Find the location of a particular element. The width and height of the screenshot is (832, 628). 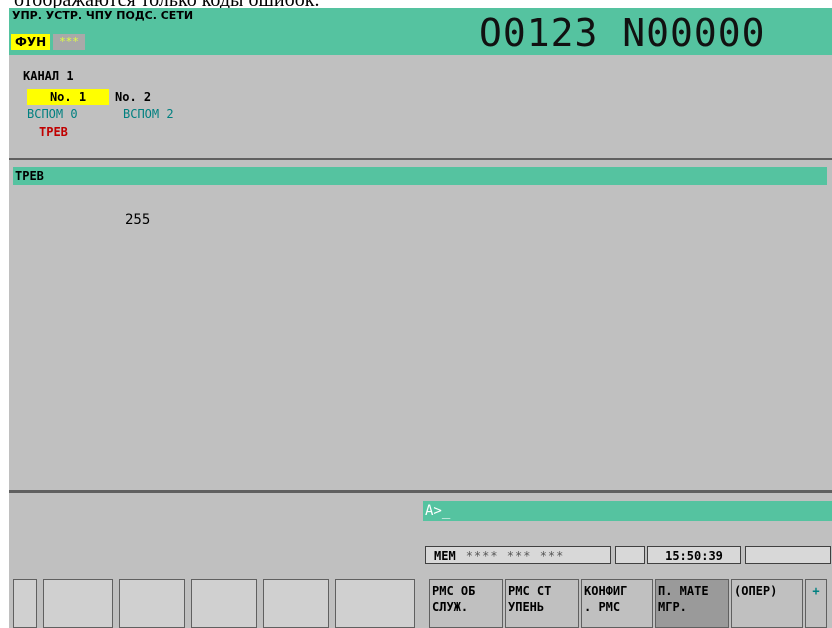

mode-status: MEM **** *** *** is located at coordinates (518, 555).